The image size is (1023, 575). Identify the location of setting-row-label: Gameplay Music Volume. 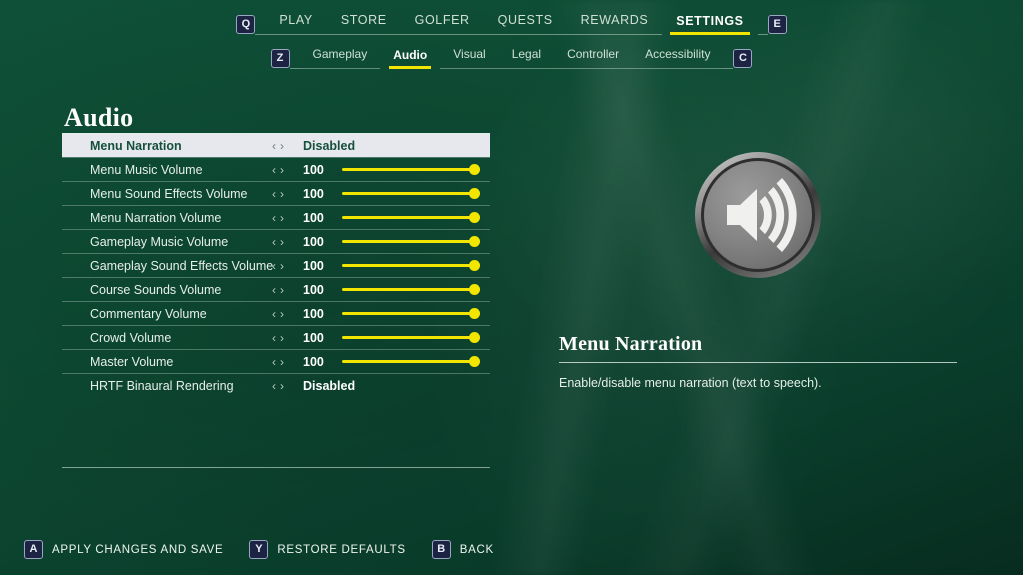
(159, 241).